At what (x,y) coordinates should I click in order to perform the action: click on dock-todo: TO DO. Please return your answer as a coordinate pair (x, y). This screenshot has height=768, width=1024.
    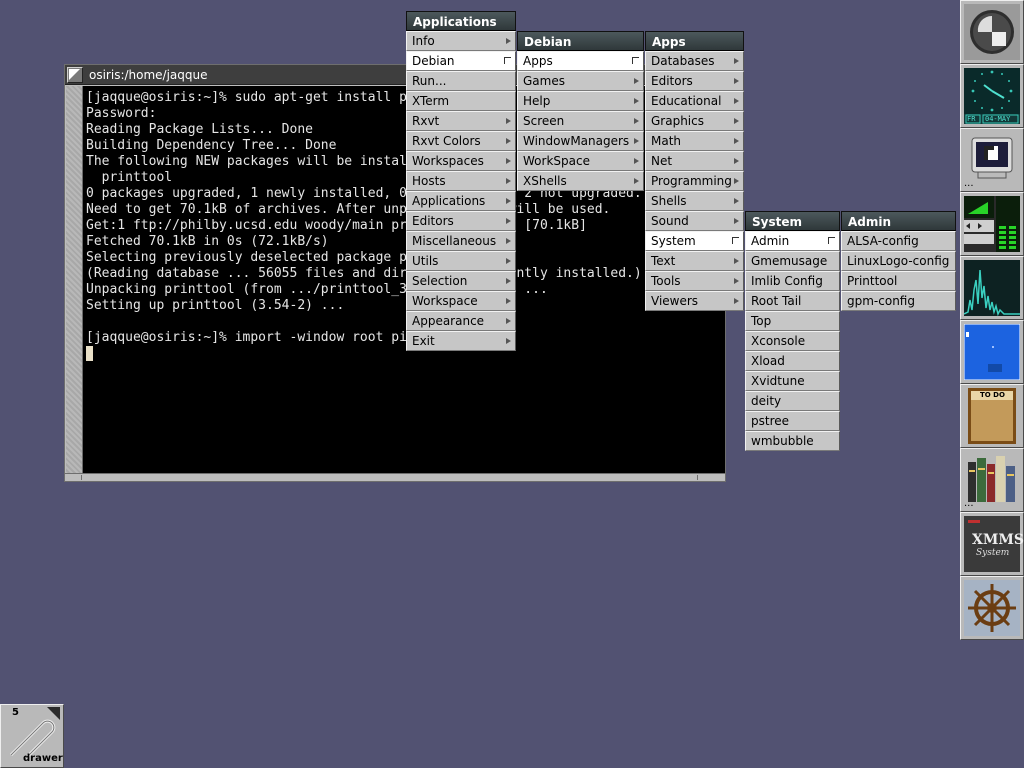
    Looking at the image, I should click on (992, 416).